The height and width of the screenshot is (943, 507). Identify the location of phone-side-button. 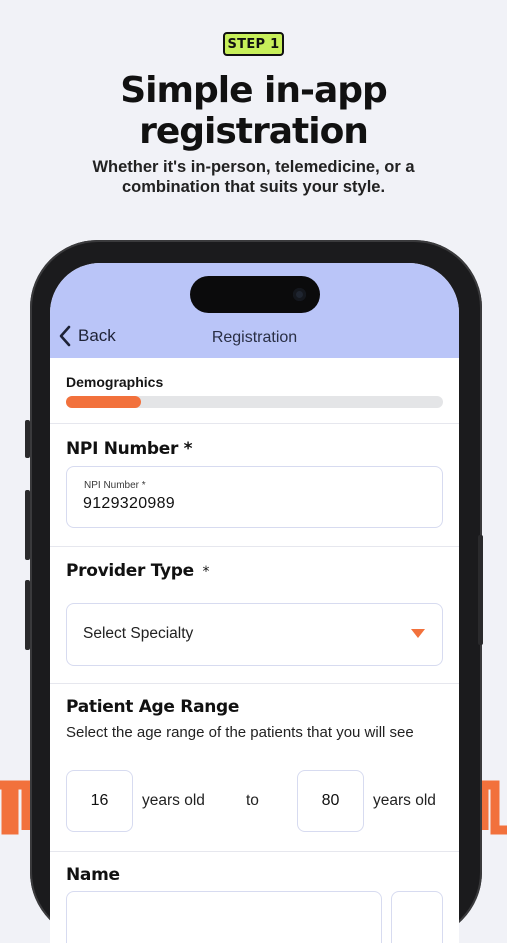
(27, 439).